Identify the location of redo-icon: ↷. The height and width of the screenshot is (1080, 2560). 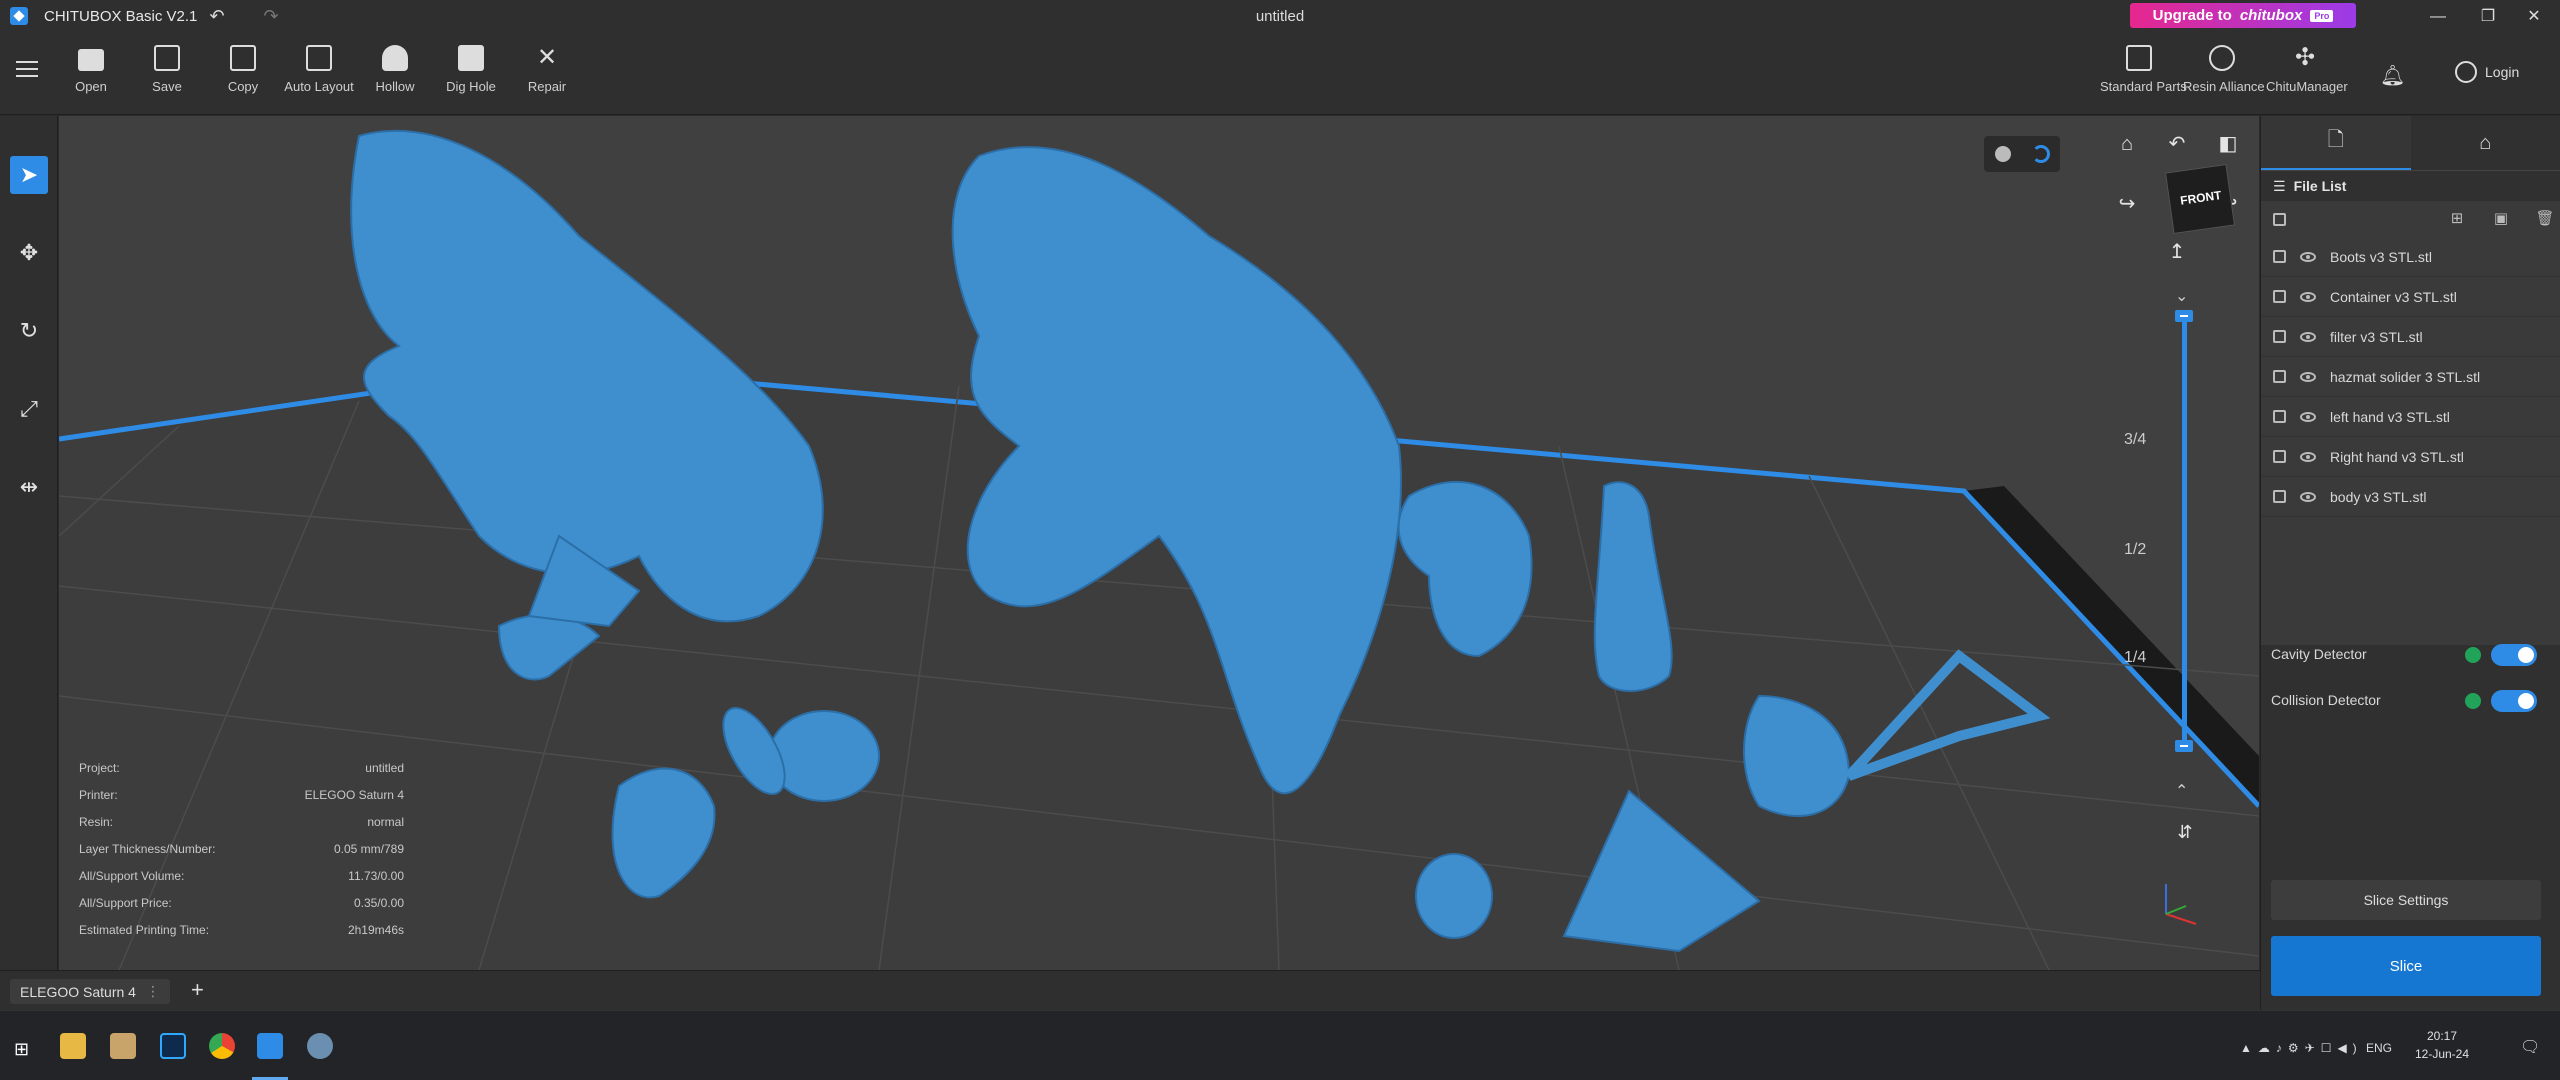
(271, 16).